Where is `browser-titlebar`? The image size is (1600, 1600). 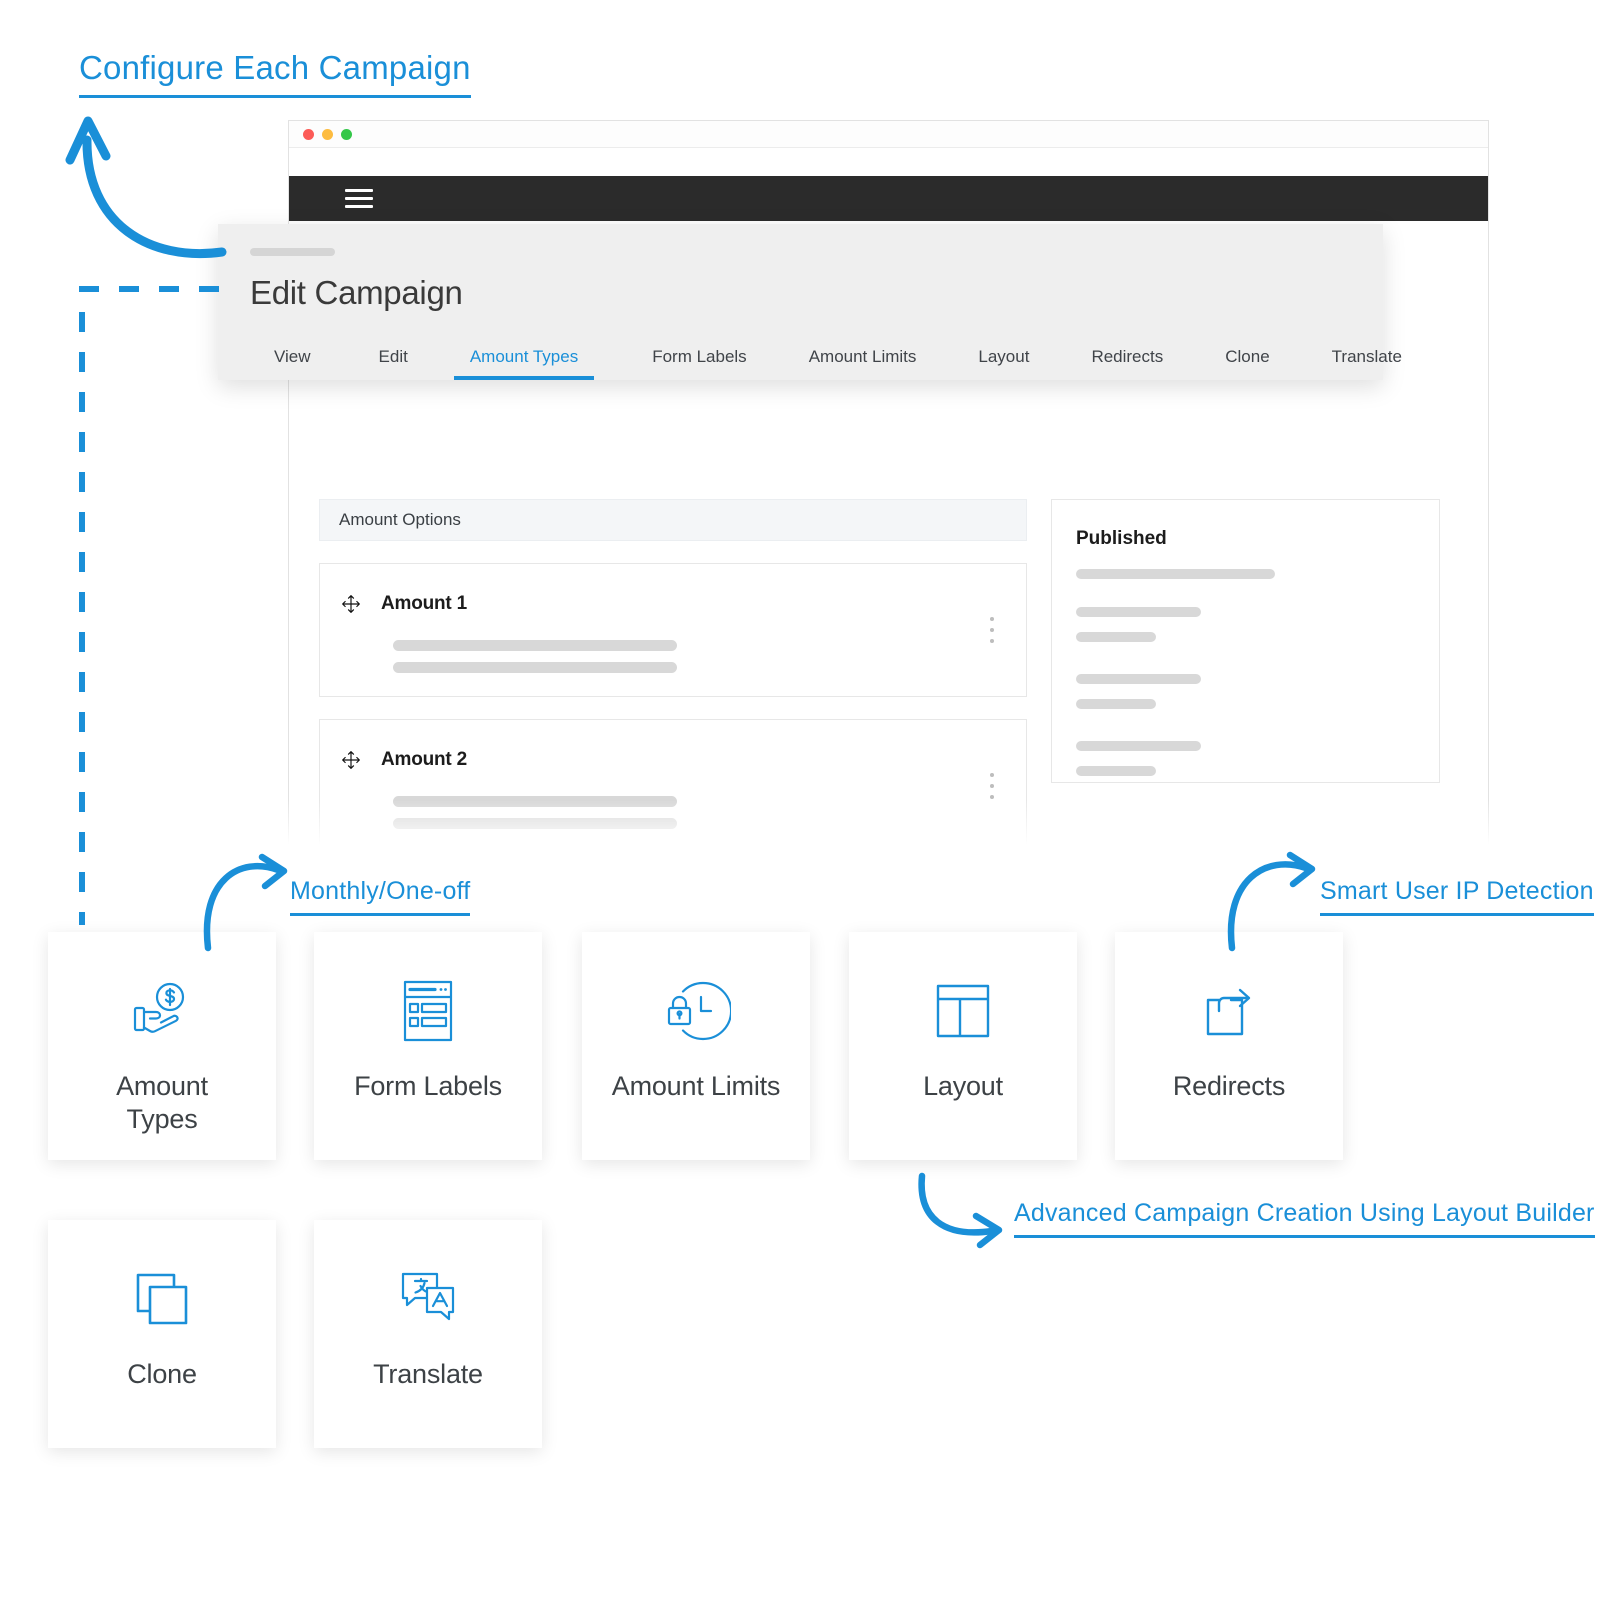
browser-titlebar is located at coordinates (888, 134).